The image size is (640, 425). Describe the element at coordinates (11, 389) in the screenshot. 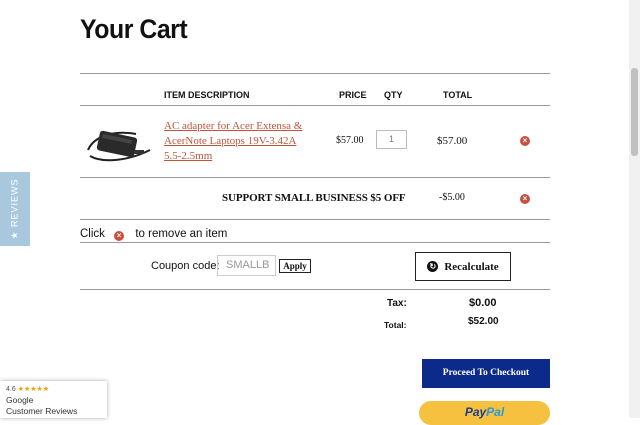

I see `google-rating-value: 4.6` at that location.